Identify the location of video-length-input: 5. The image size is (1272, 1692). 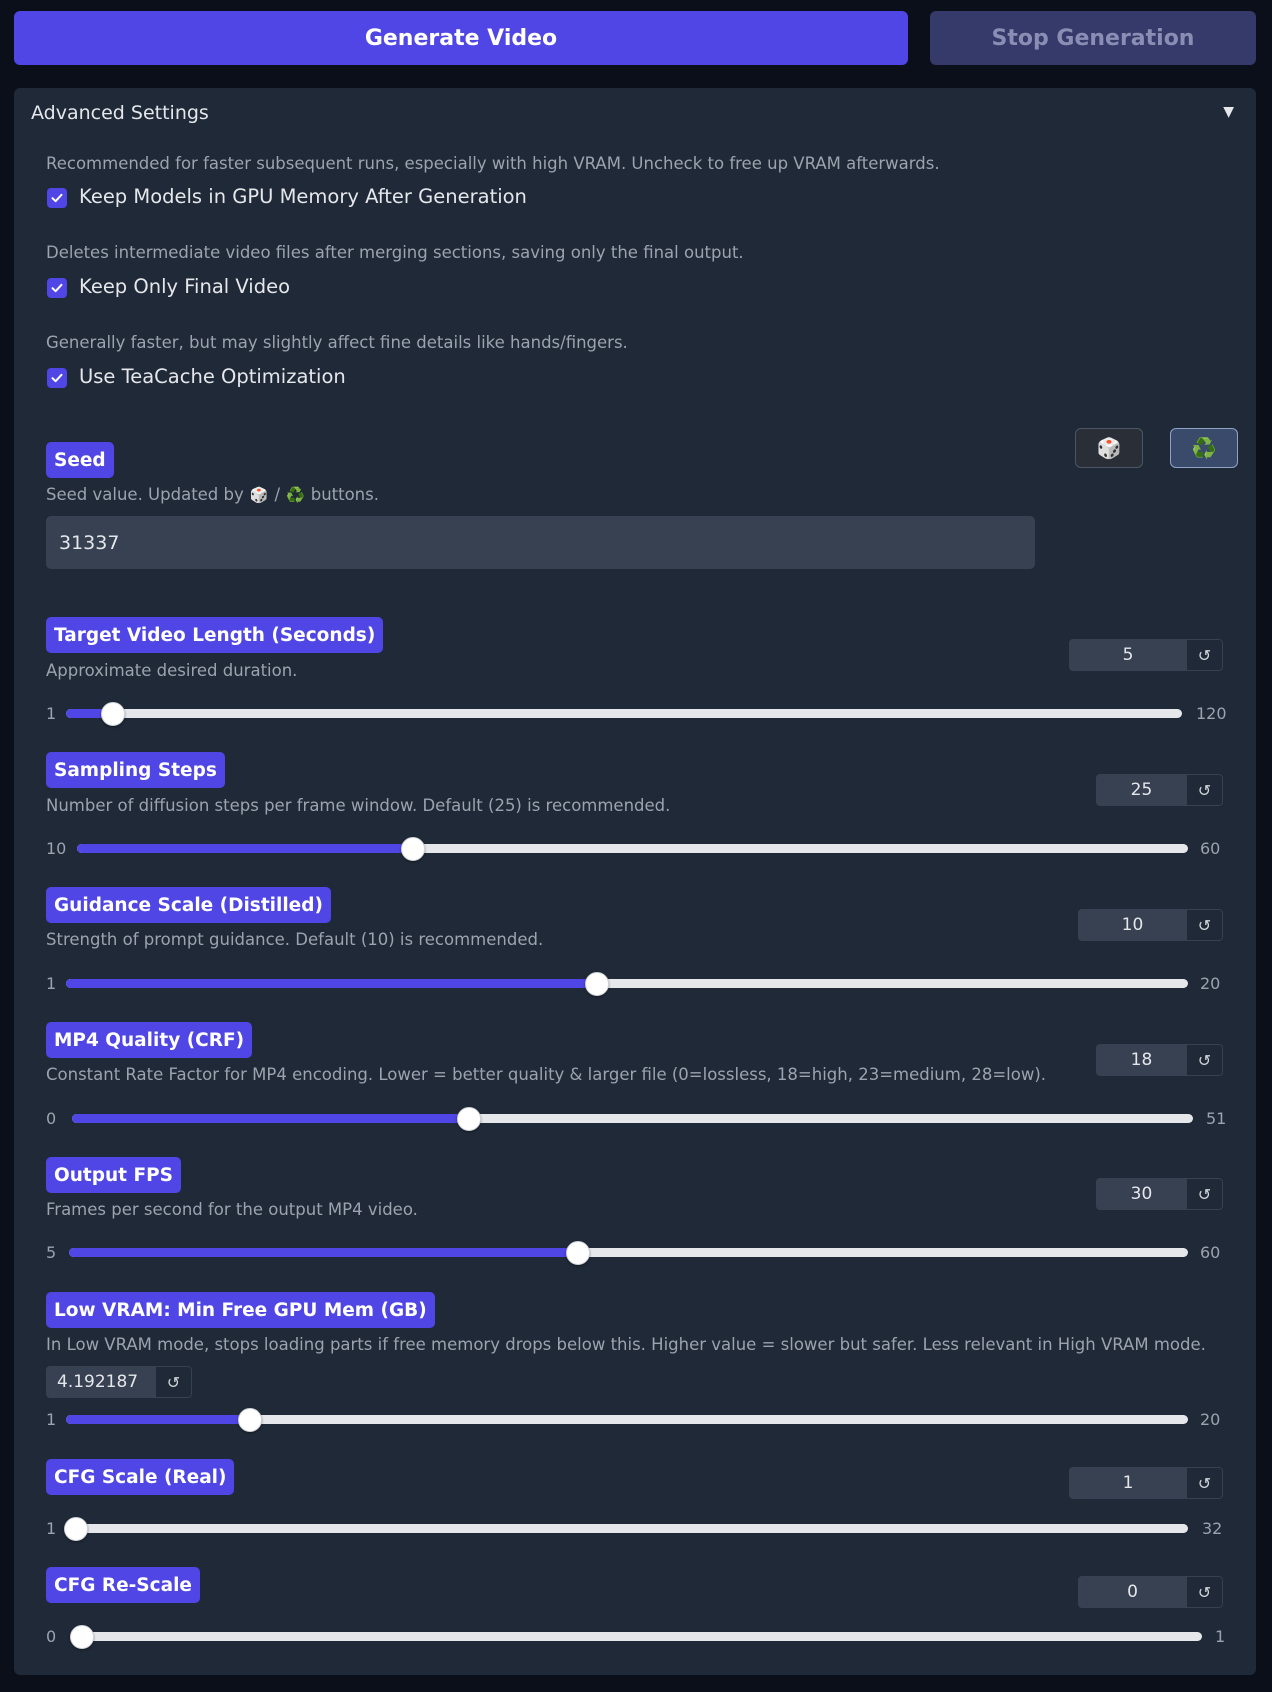
(1128, 655).